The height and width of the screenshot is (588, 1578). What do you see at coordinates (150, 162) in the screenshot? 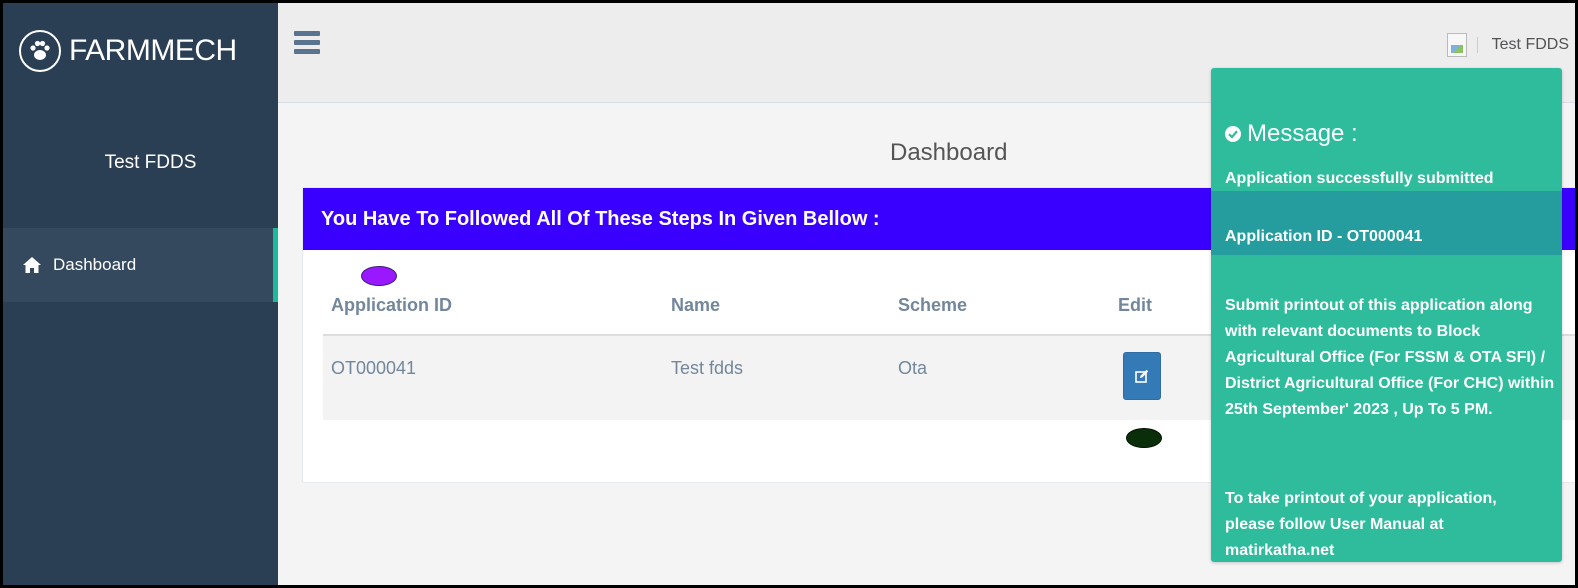
I see `profile-name: Test FDDS` at bounding box center [150, 162].